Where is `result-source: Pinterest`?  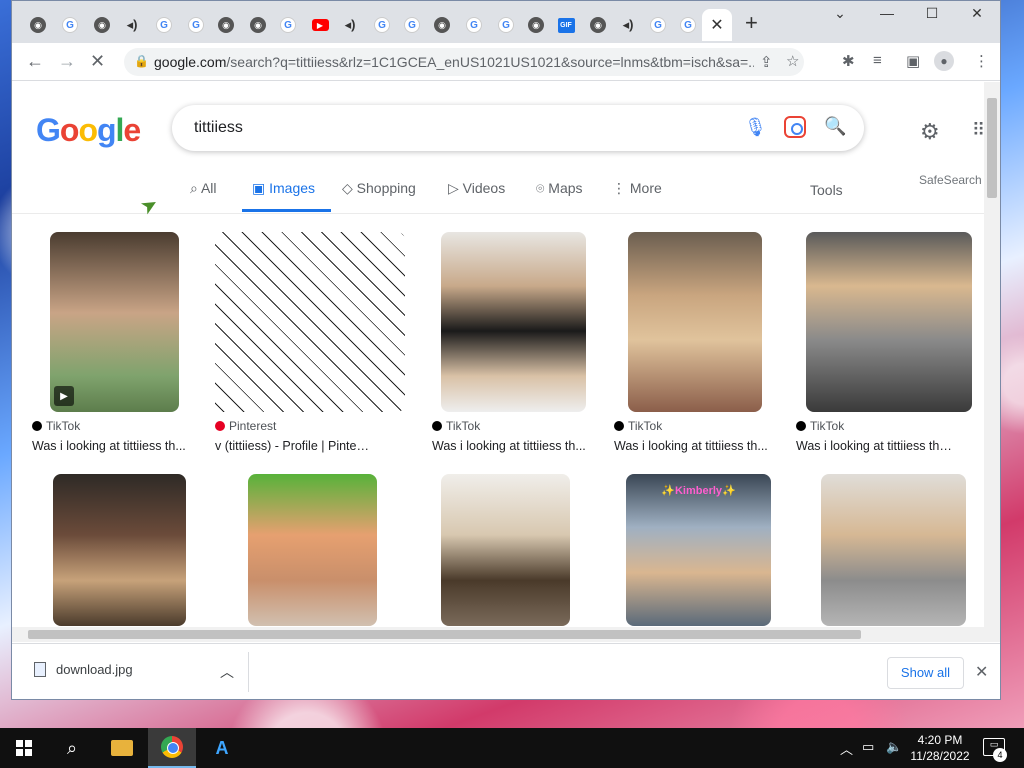
result-source: Pinterest is located at coordinates (245, 426).